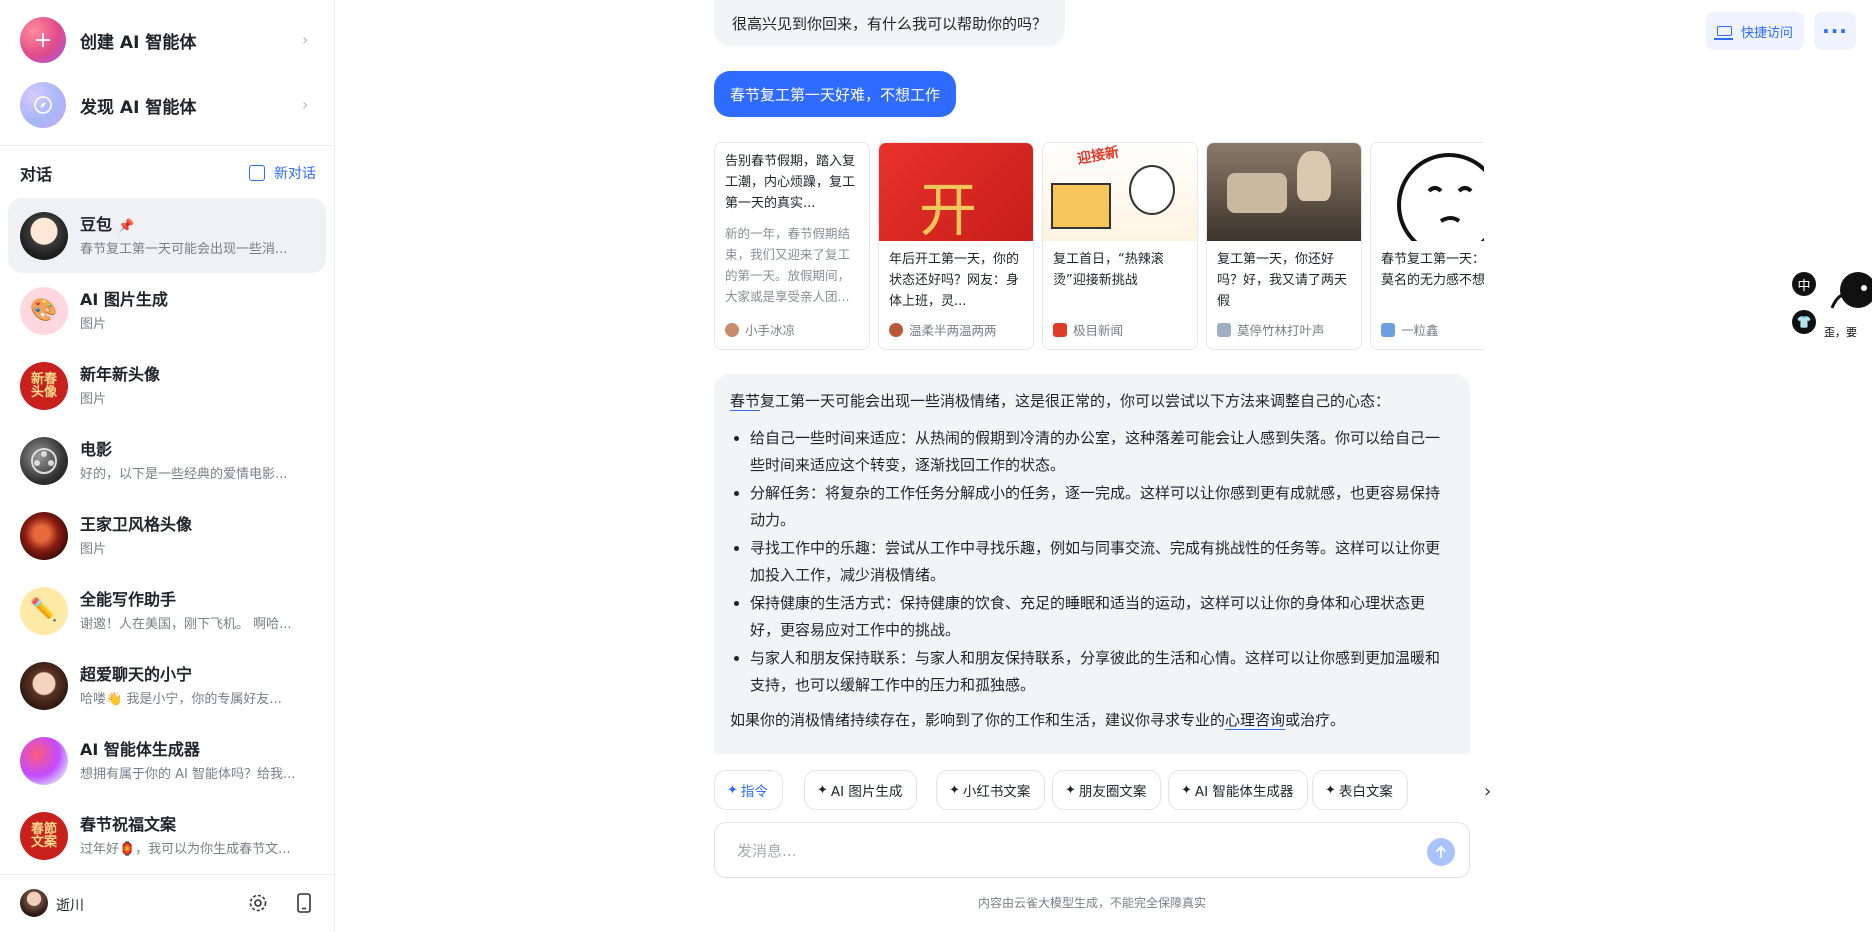 This screenshot has height=932, width=1872. What do you see at coordinates (304, 903) in the screenshot?
I see `mobile-icon` at bounding box center [304, 903].